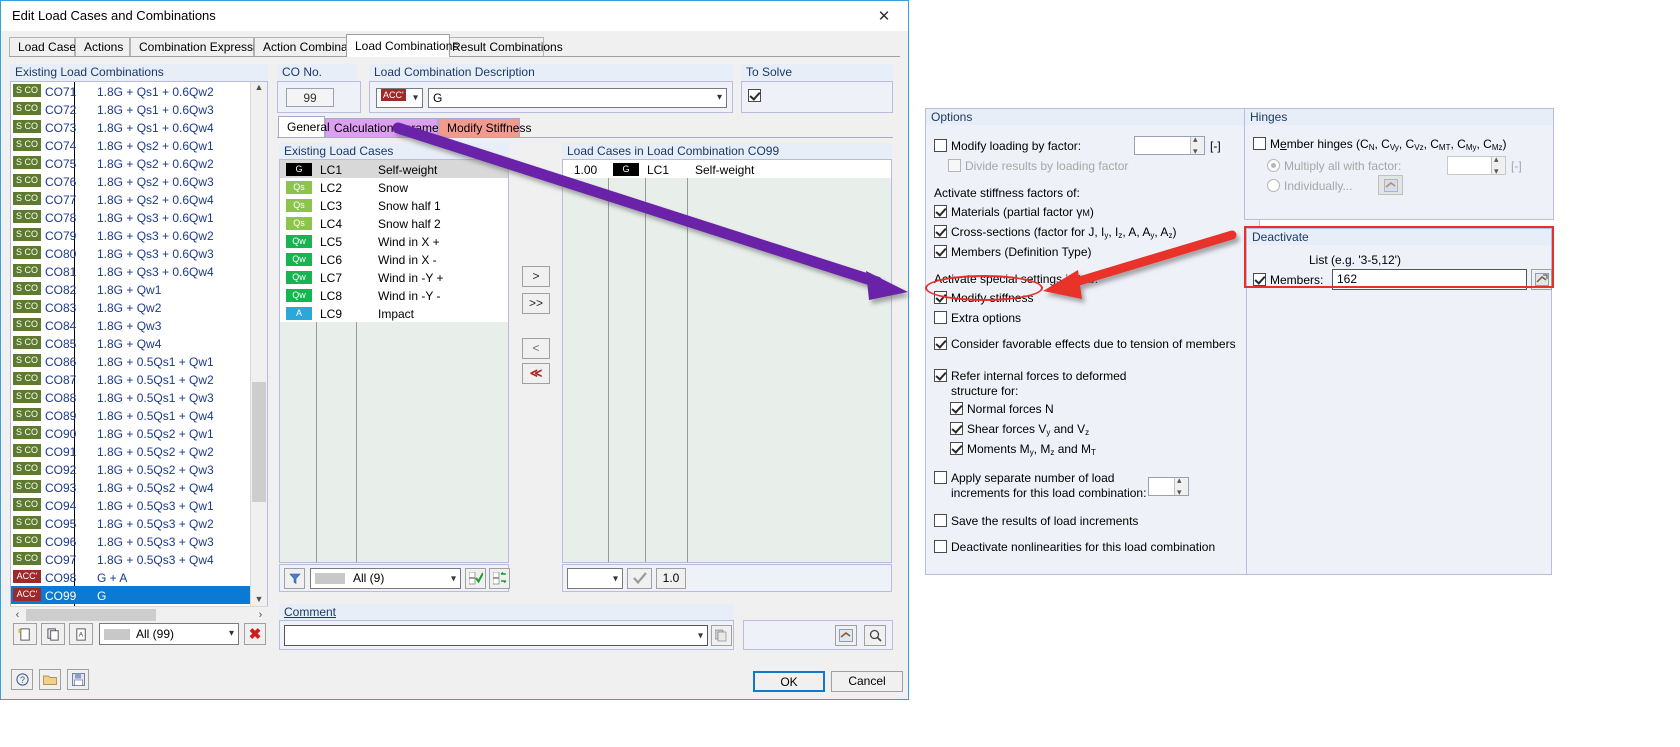 The width and height of the screenshot is (1680, 747). I want to click on modify-loading-option: Modify loading by factor:, so click(1007, 146).